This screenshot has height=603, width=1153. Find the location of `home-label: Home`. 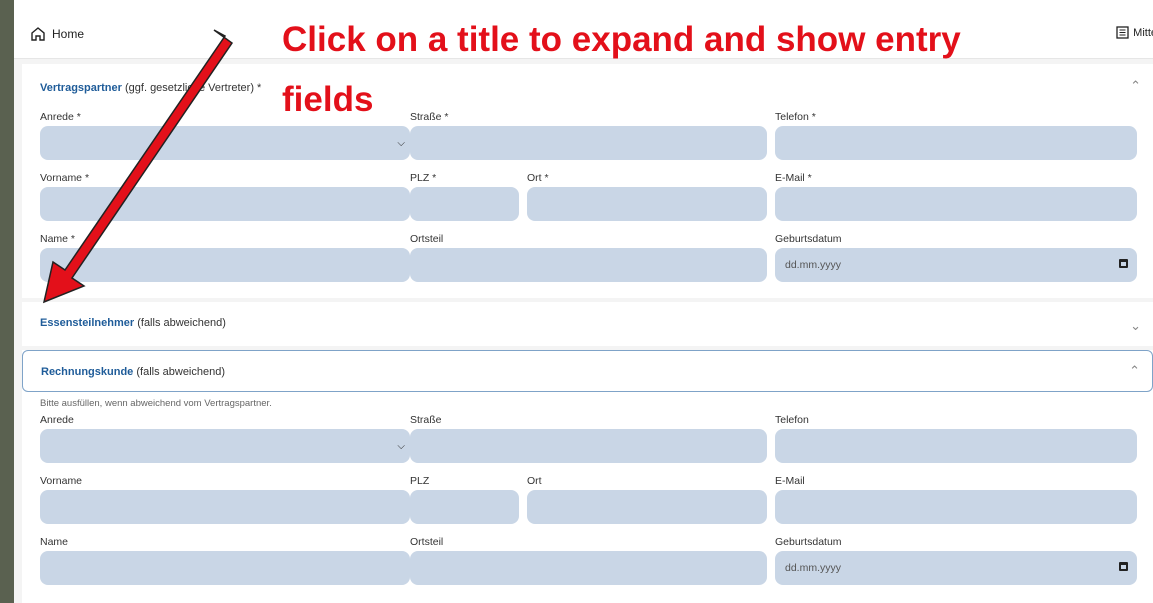

home-label: Home is located at coordinates (68, 34).